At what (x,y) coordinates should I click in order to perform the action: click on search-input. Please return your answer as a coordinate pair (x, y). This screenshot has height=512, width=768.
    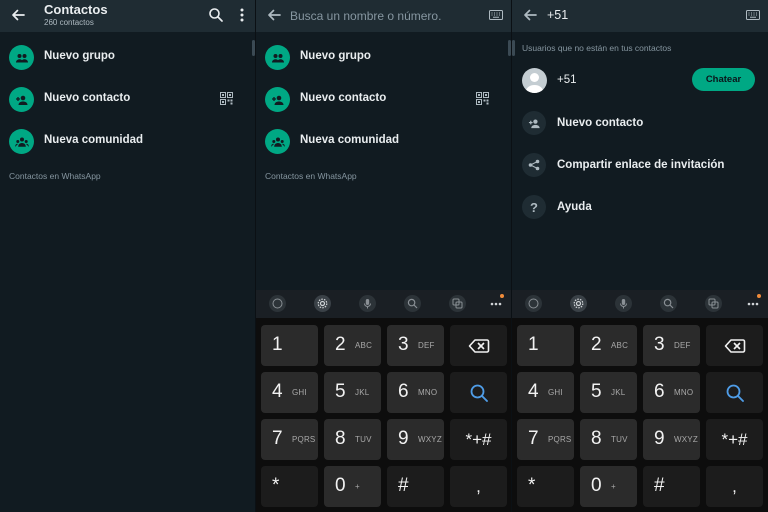
    Looking at the image, I should click on (385, 16).